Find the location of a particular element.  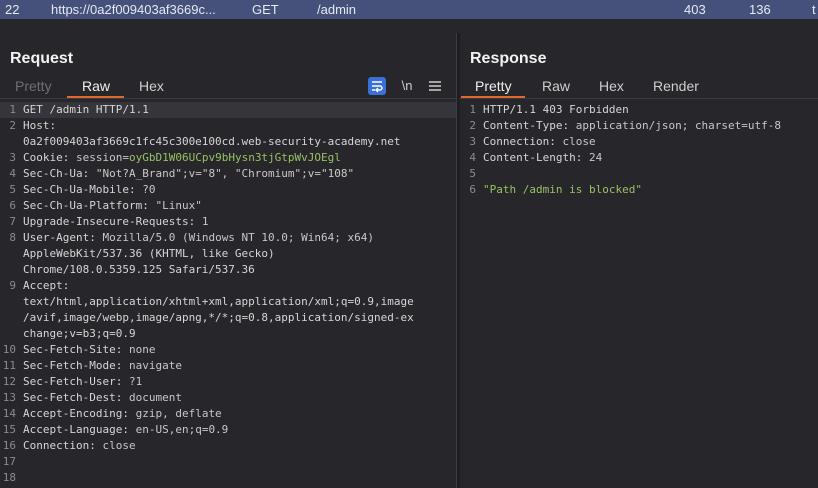

line-number: 16 is located at coordinates (9, 445).